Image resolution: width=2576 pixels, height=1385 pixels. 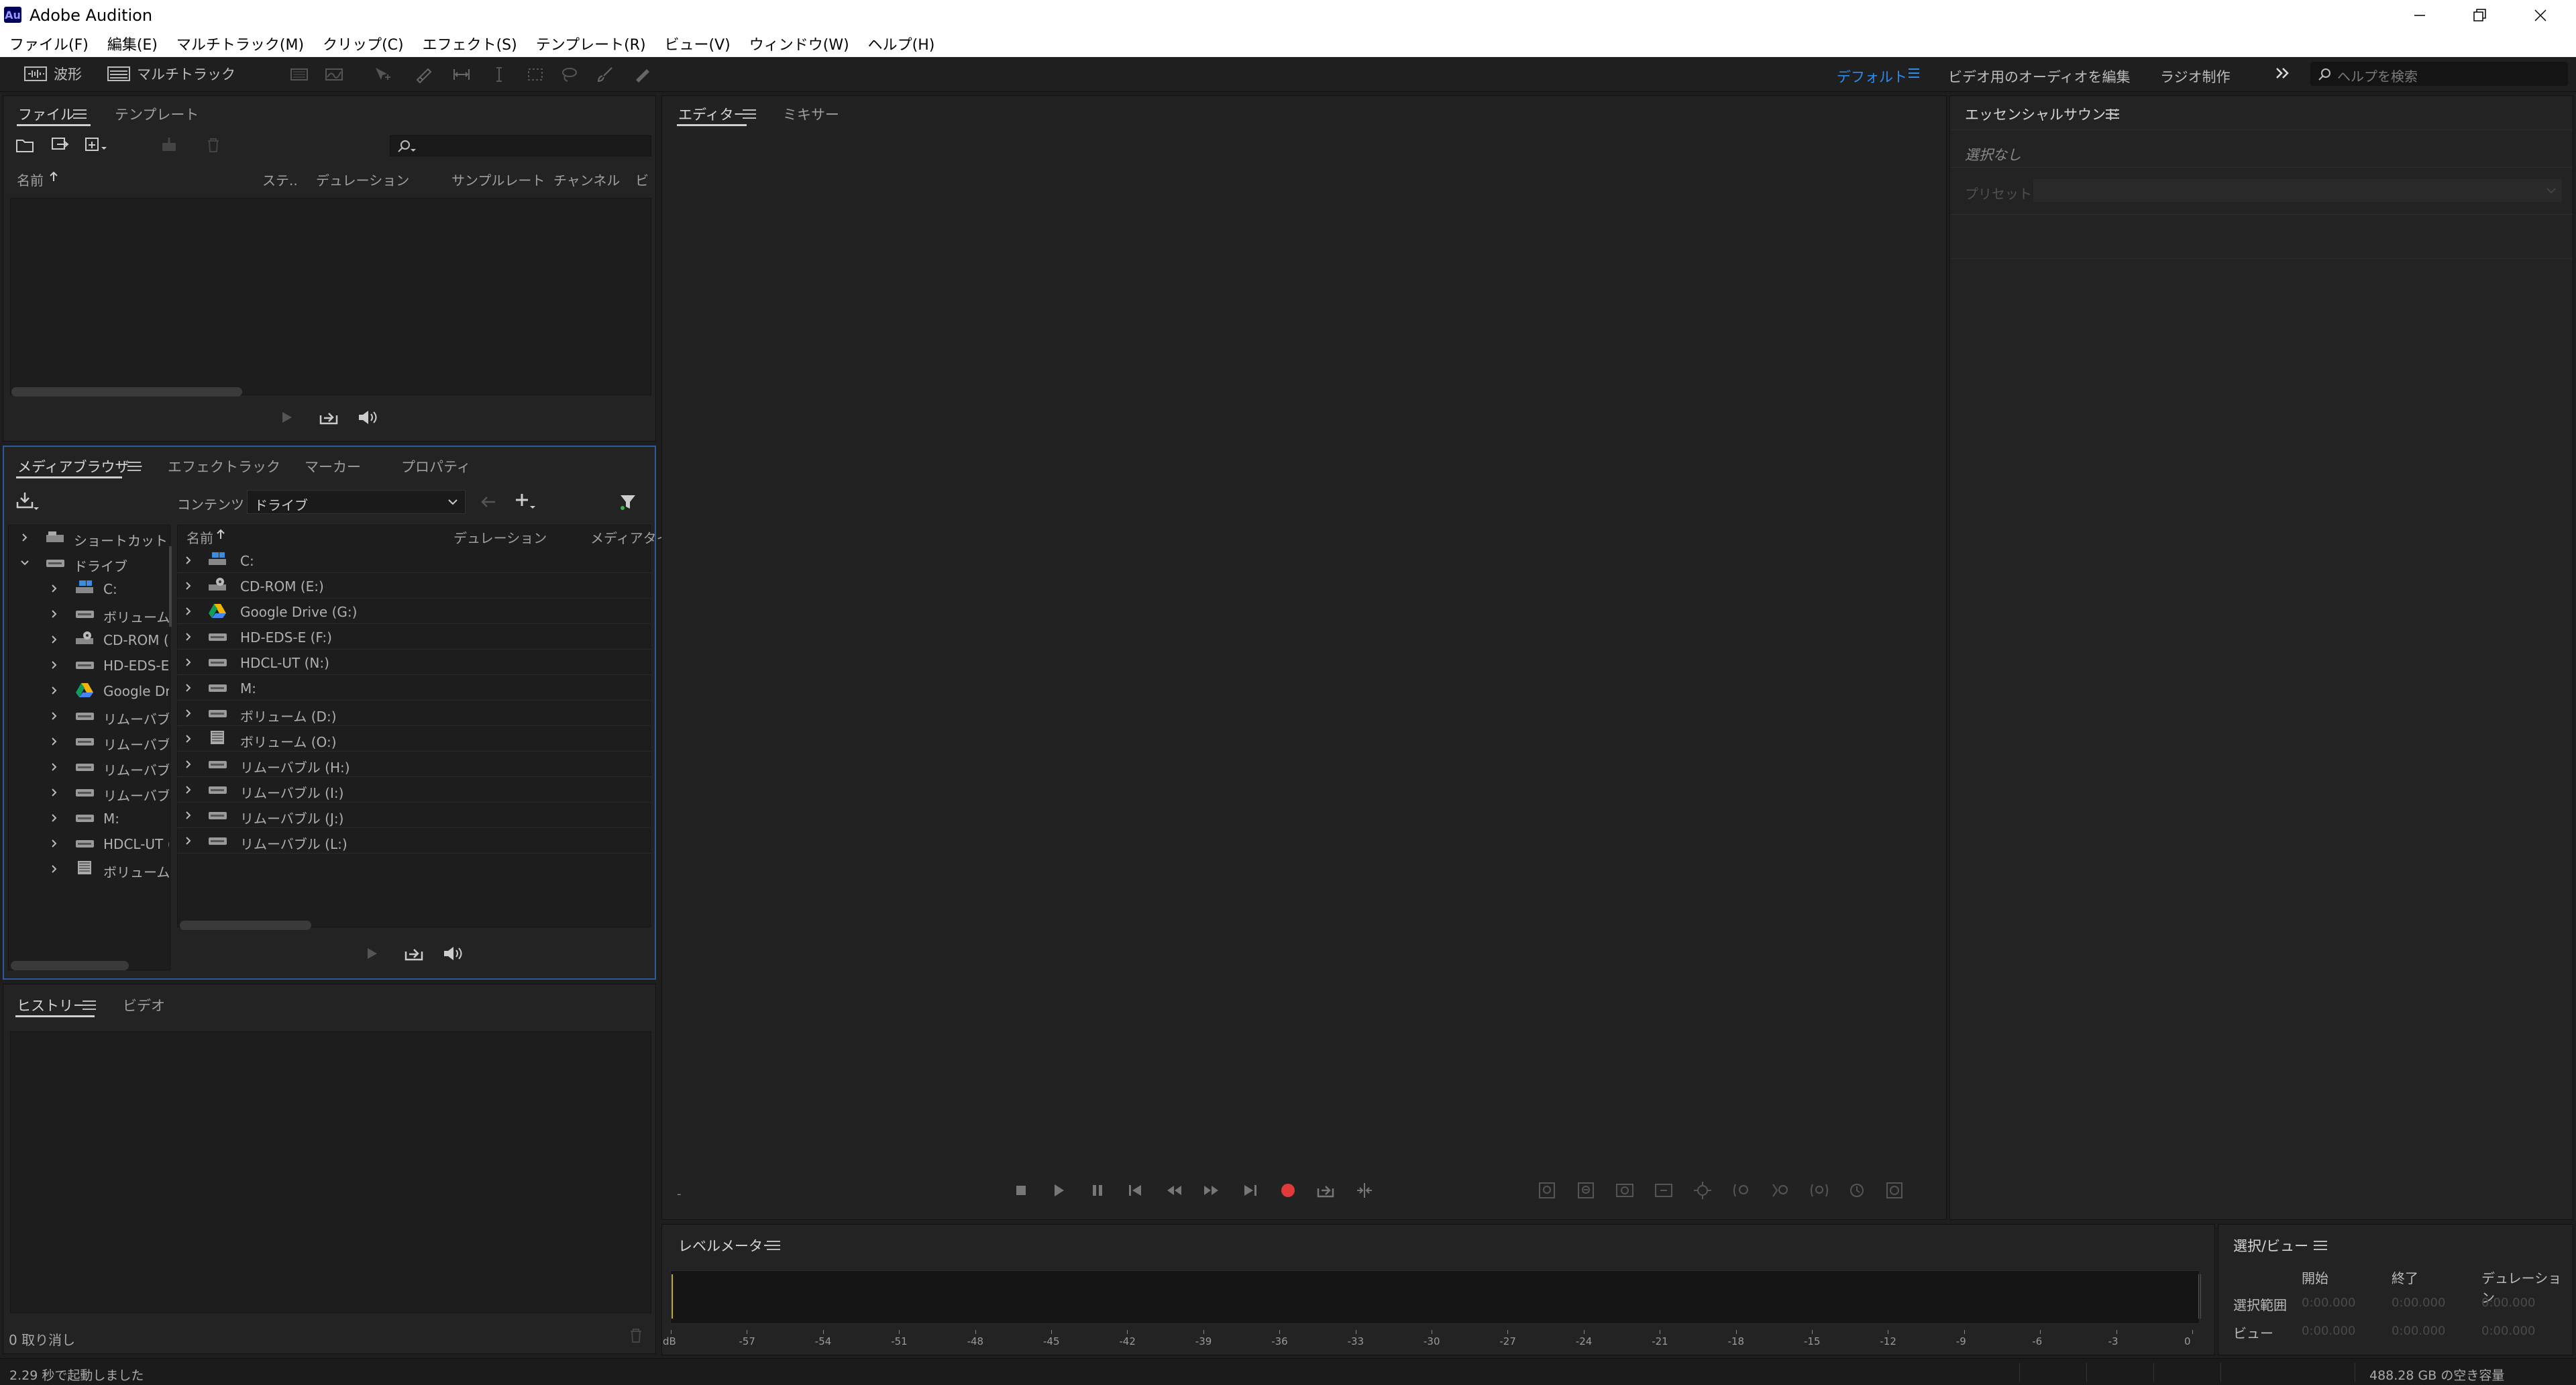 What do you see at coordinates (2480, 15) in the screenshot?
I see `restore-button` at bounding box center [2480, 15].